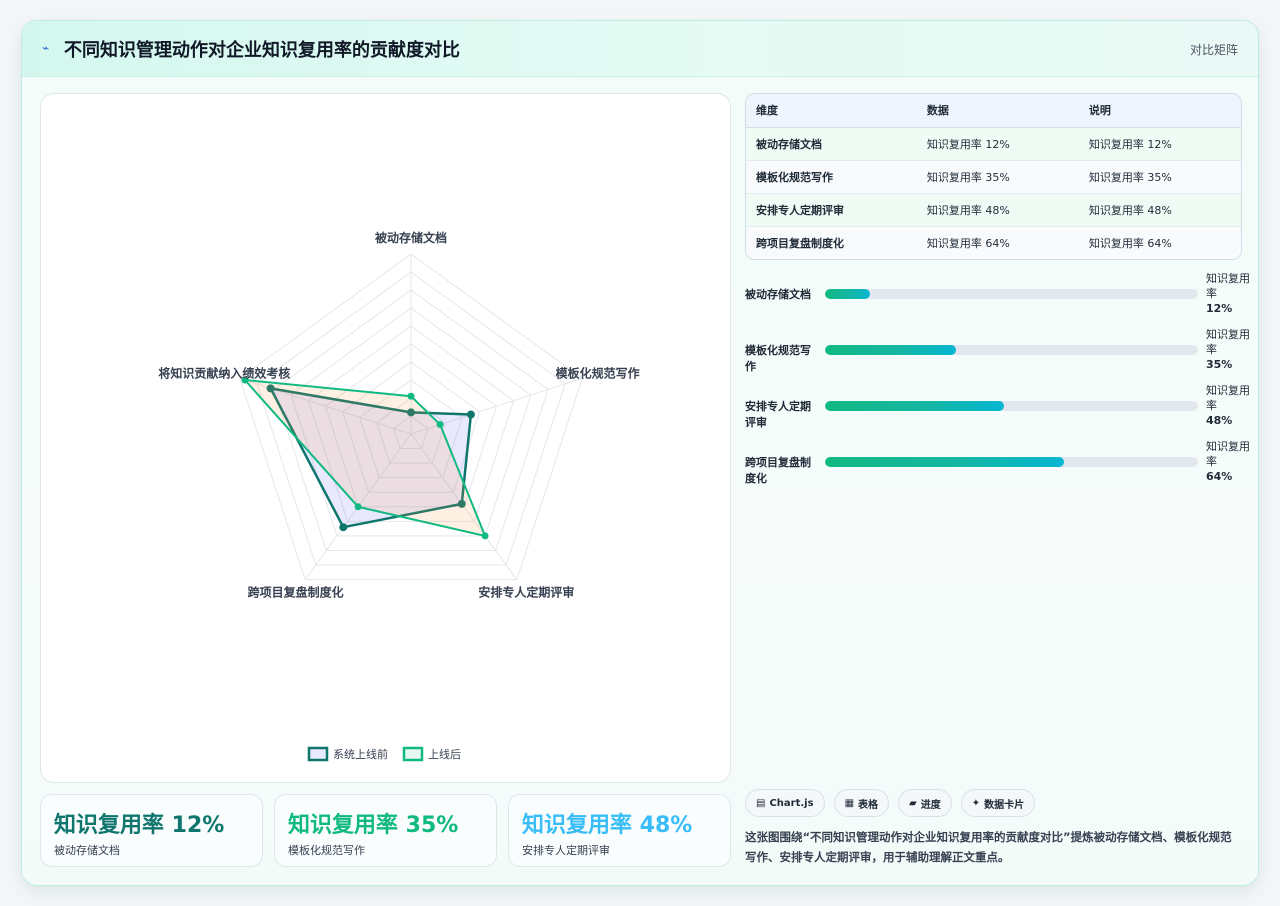  Describe the element at coordinates (849, 803) in the screenshot. I see `table-icon: ▦` at that location.